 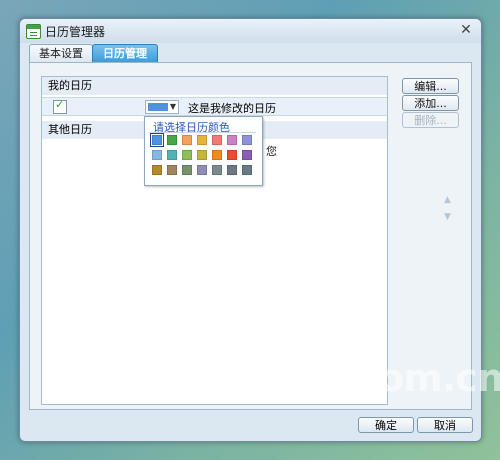 I want to click on window-title: 日历管理器, so click(x=75, y=32).